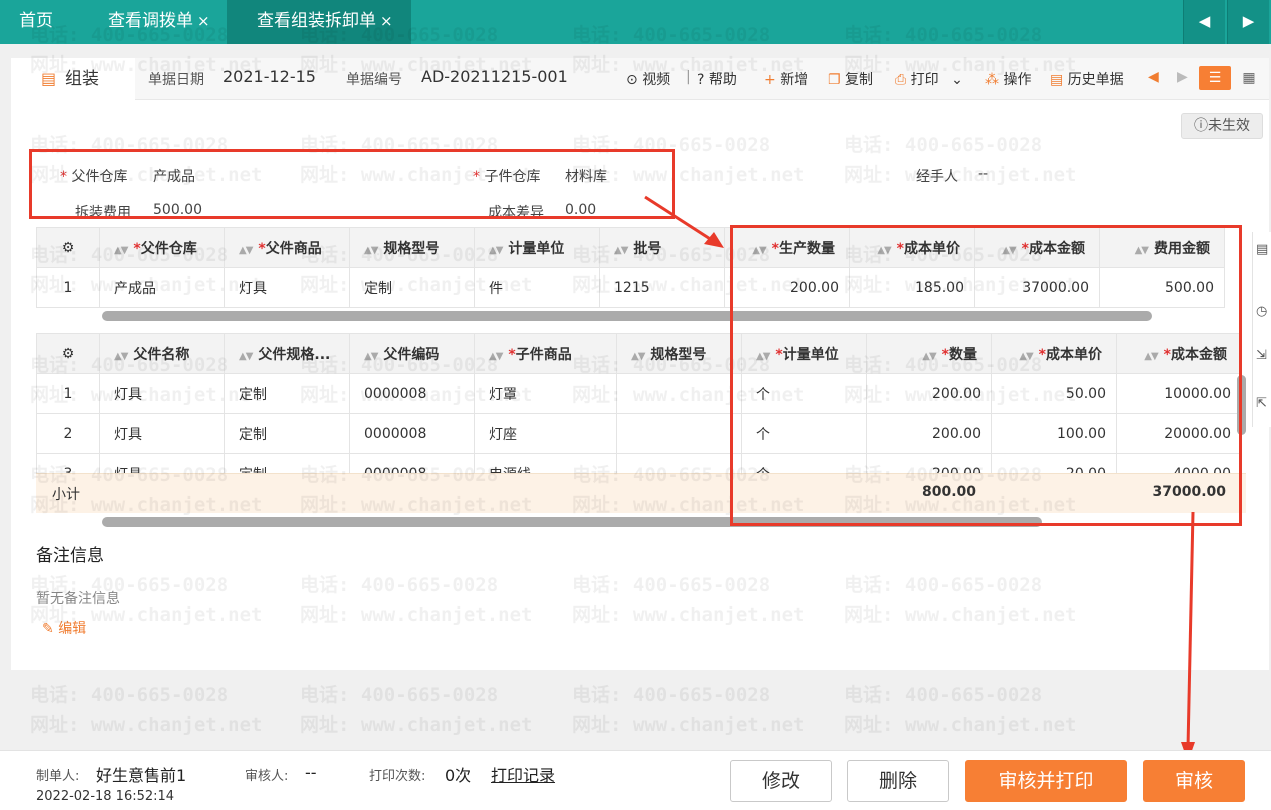 The height and width of the screenshot is (810, 1271). What do you see at coordinates (58, 776) in the screenshot?
I see `maker-label: 制单人:` at bounding box center [58, 776].